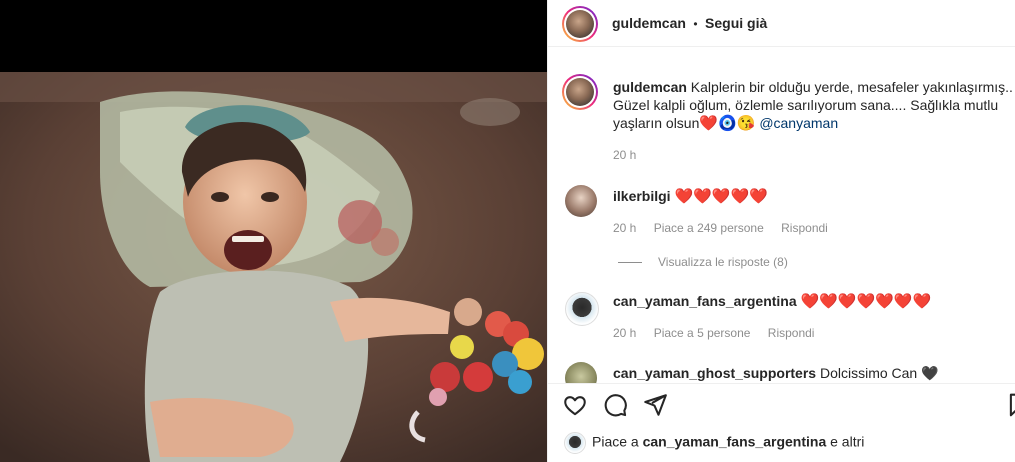 The height and width of the screenshot is (462, 1015). What do you see at coordinates (576, 406) in the screenshot?
I see `heart-outline-icon` at bounding box center [576, 406].